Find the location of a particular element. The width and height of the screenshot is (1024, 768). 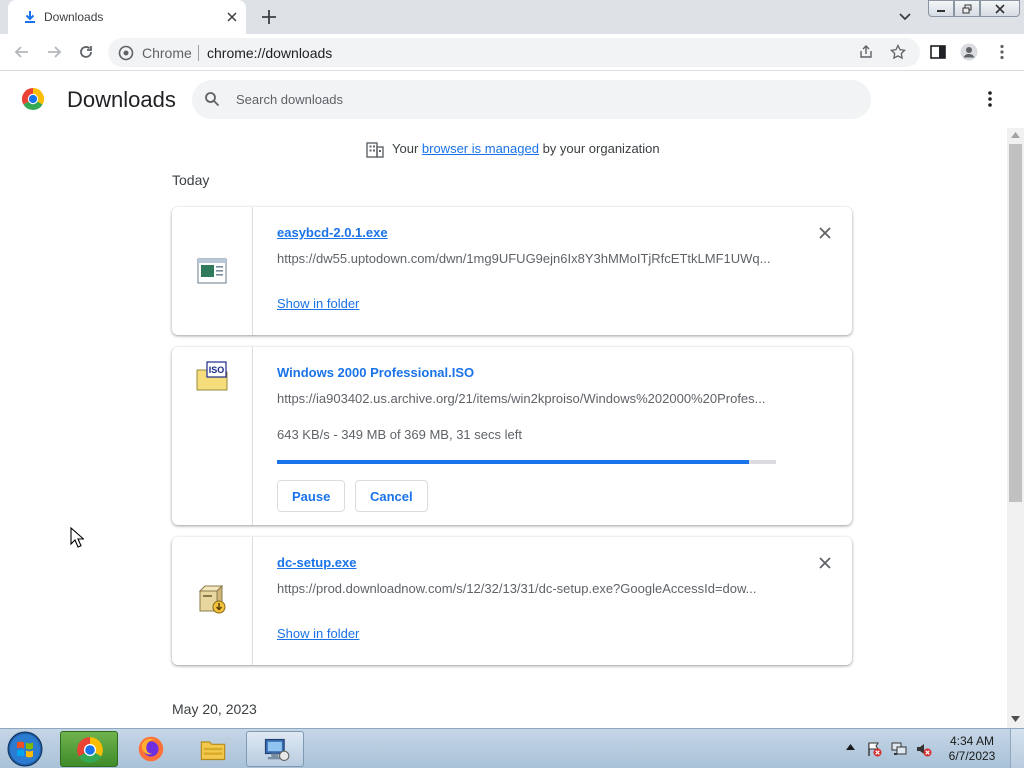

computer-app-icon is located at coordinates (277, 750).